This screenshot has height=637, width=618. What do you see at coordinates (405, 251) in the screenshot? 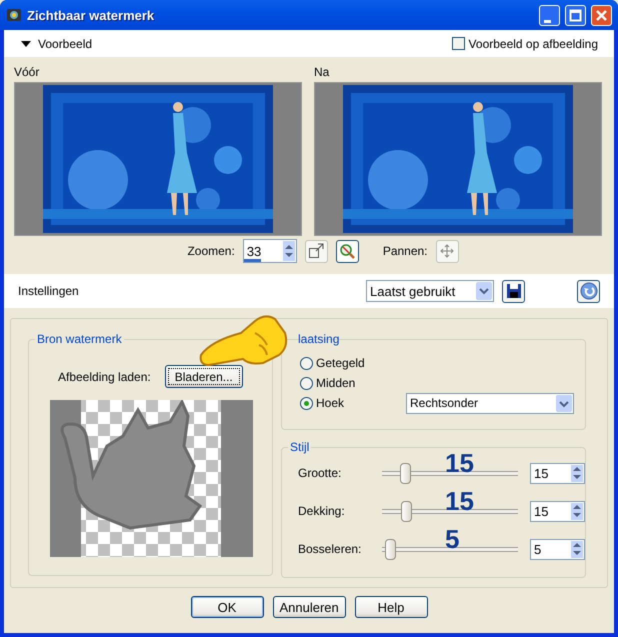
I see `pan-label: Pannen:` at bounding box center [405, 251].